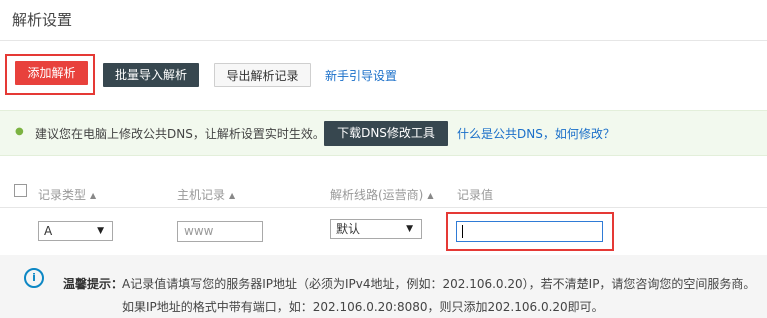  I want to click on info-icon: i, so click(34, 278).